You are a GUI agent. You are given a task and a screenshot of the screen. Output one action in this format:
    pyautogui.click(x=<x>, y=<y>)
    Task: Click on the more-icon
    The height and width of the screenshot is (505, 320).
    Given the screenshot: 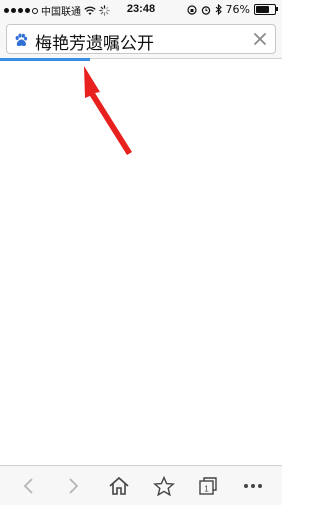 What is the action you would take?
    pyautogui.click(x=253, y=486)
    